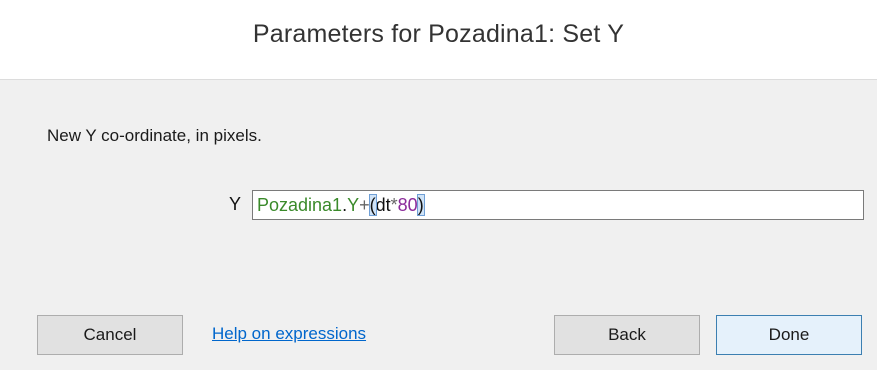 This screenshot has width=877, height=370. Describe the element at coordinates (438, 34) in the screenshot. I see `dialog-title: Parameters for Pozadina1: Set Y` at that location.